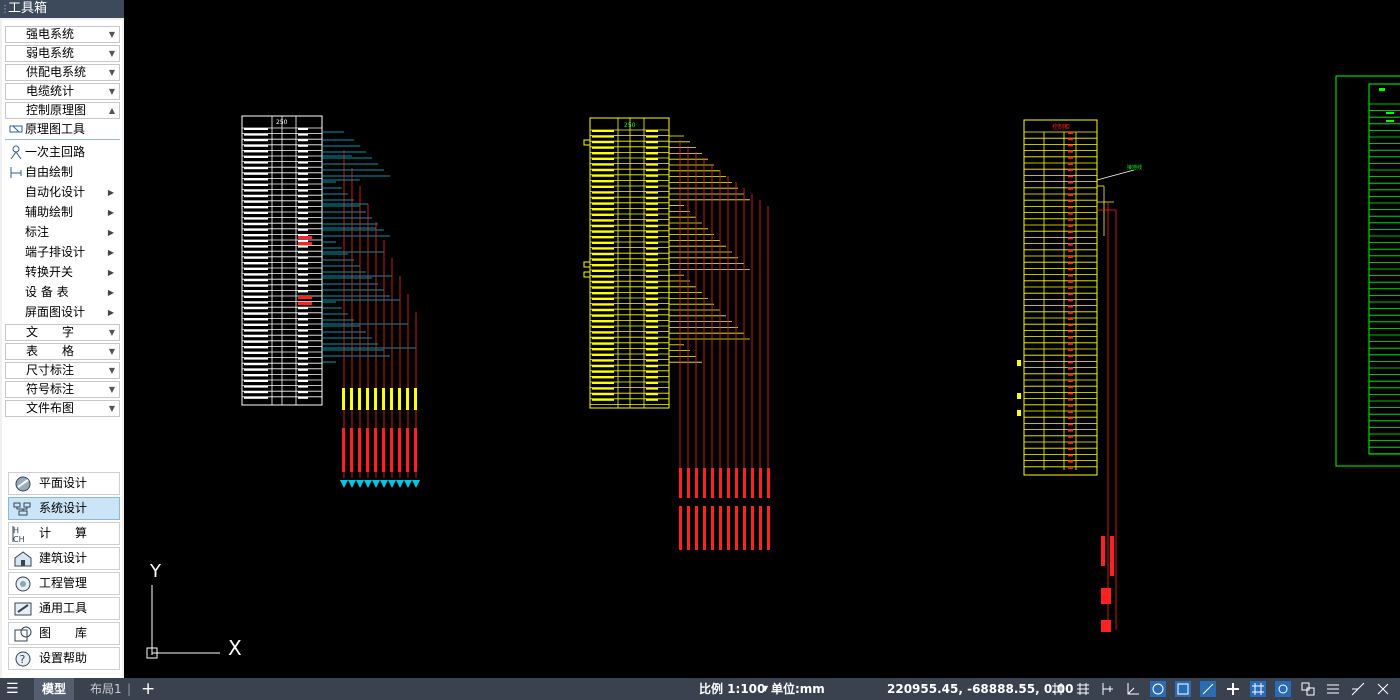 This screenshot has width=1400, height=700. I want to click on ucs-x-label: X, so click(235, 648).